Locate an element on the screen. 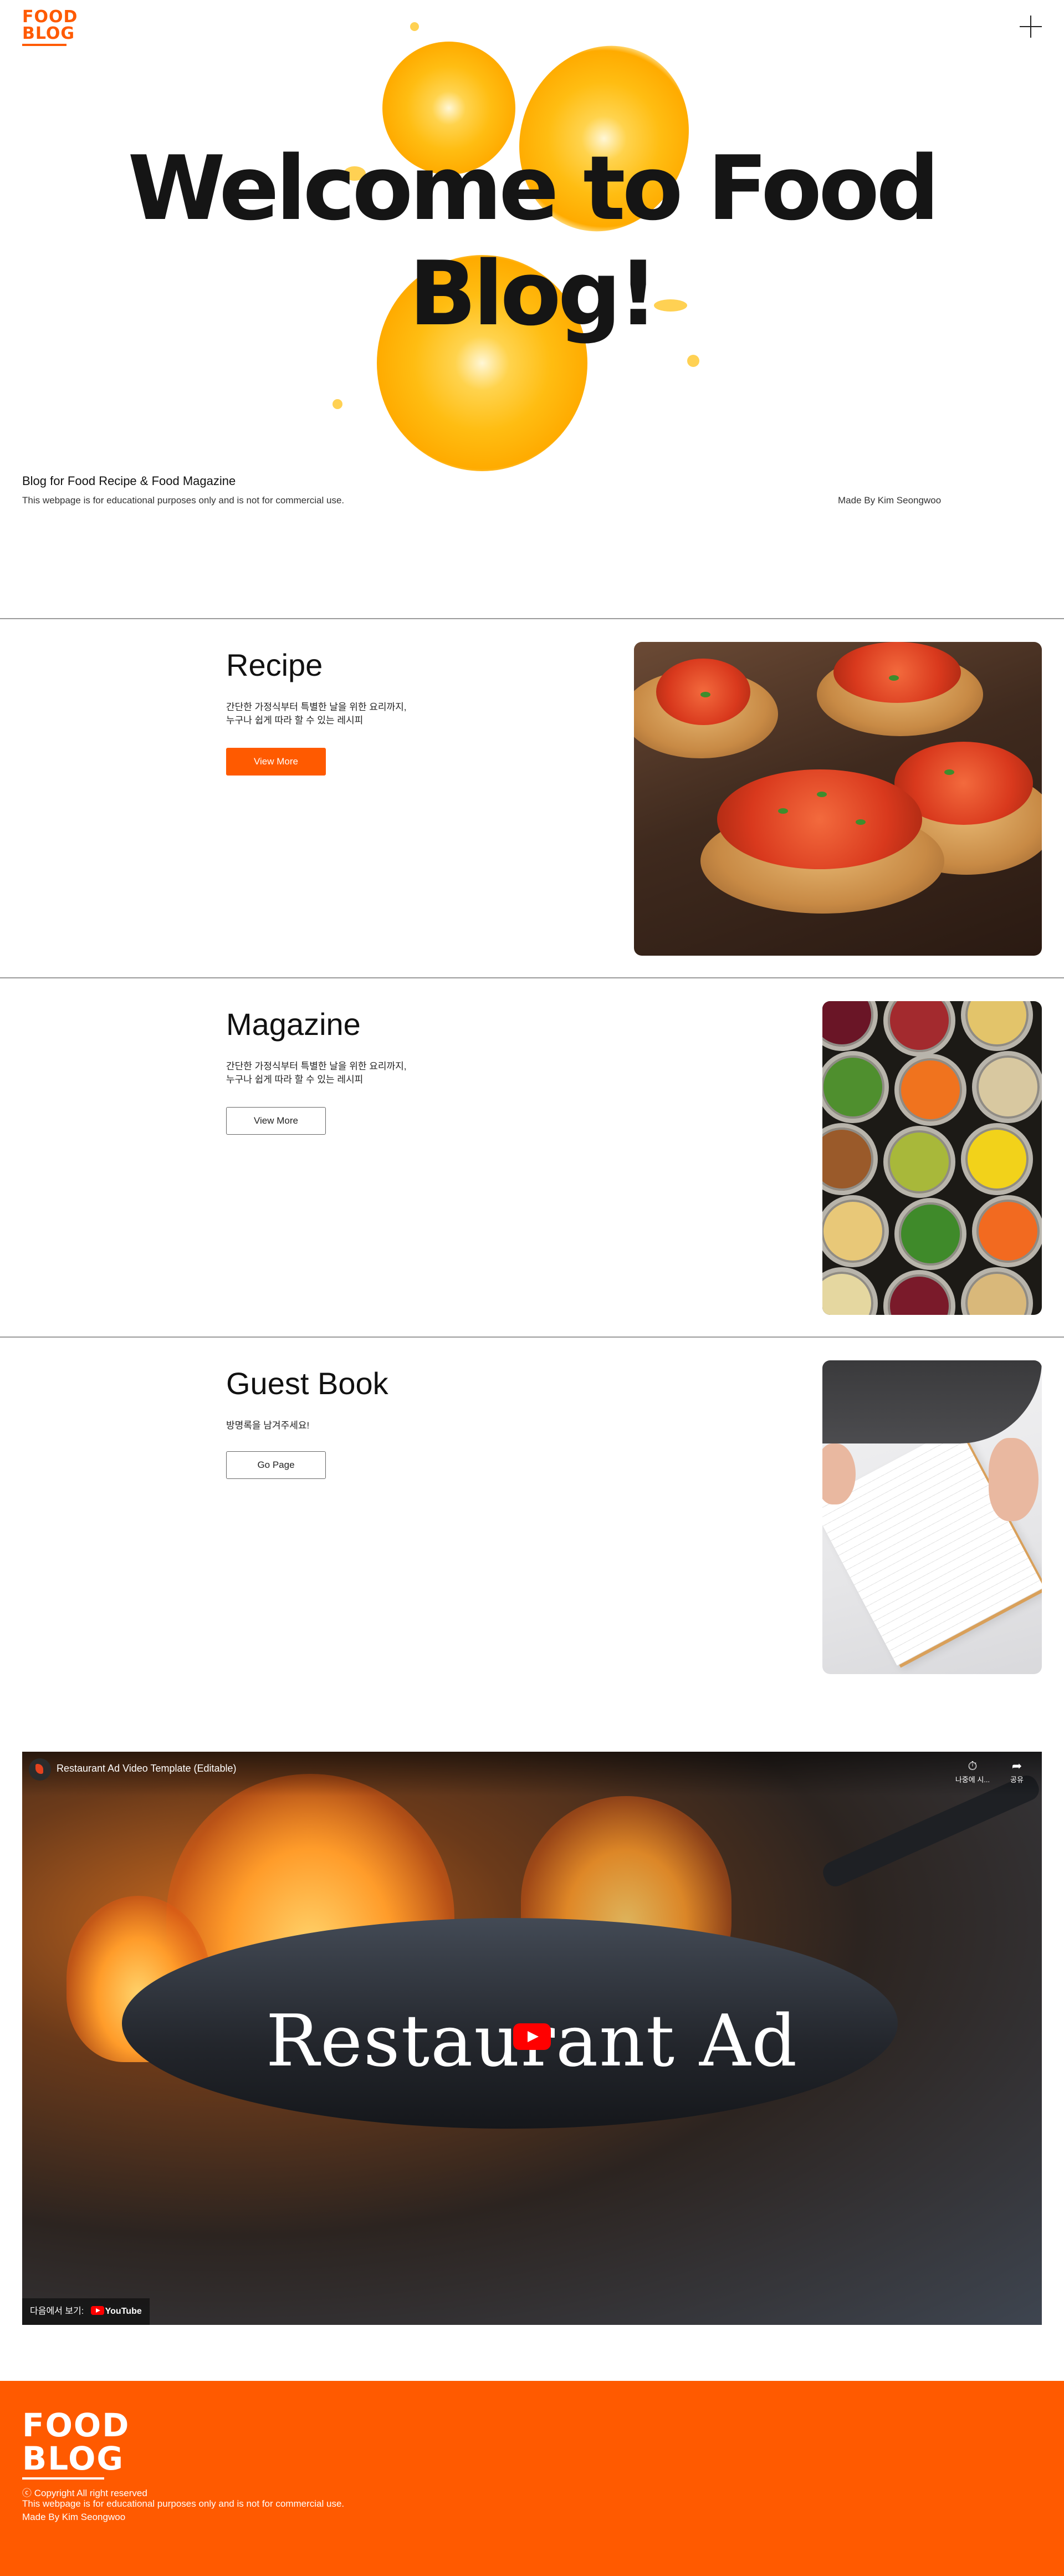 The width and height of the screenshot is (1064, 2576). section-title-recipe: Recipe is located at coordinates (274, 664).